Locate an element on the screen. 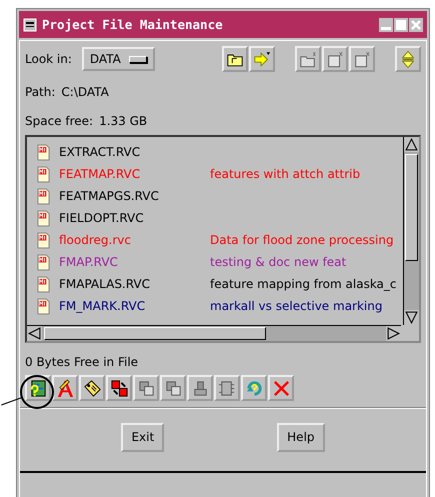  arrow-menu-button is located at coordinates (262, 59).